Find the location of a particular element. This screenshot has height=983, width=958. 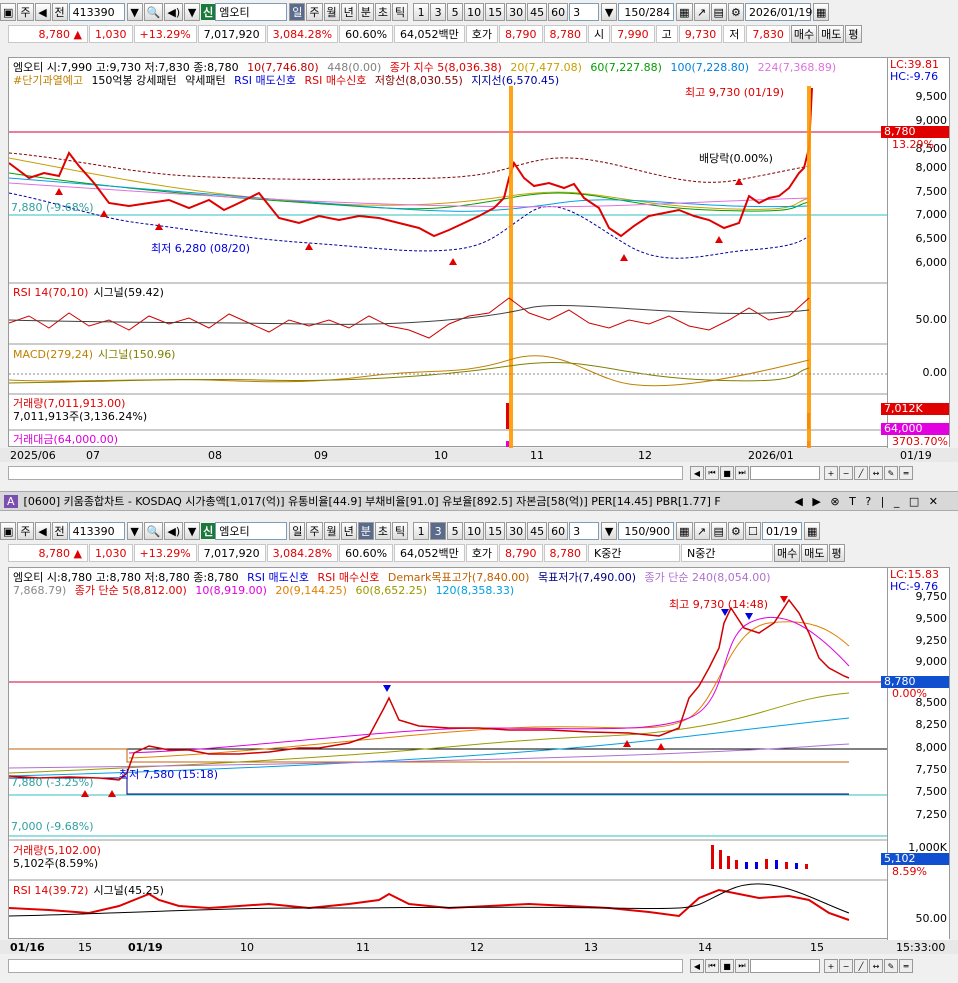

nav-right-icon: ▶ is located at coordinates (816, 501).